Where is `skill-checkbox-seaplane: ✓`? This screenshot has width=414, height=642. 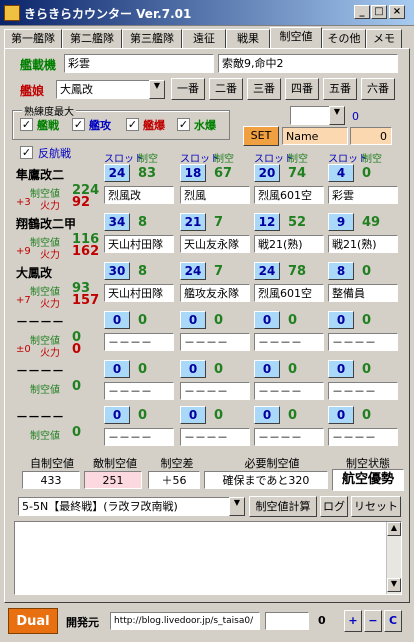 skill-checkbox-seaplane: ✓ is located at coordinates (183, 124).